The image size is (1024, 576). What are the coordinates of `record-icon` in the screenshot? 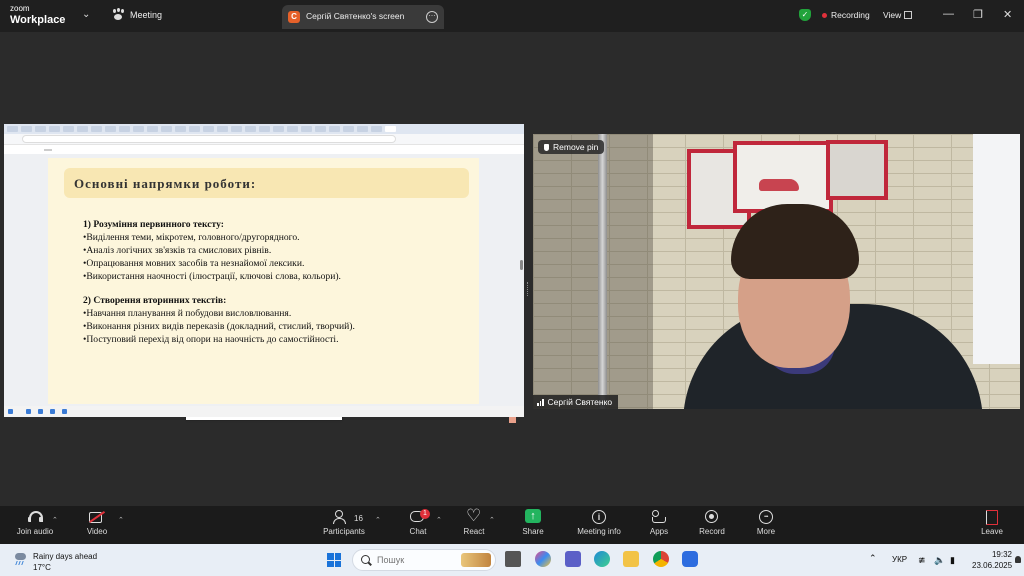 It's located at (712, 517).